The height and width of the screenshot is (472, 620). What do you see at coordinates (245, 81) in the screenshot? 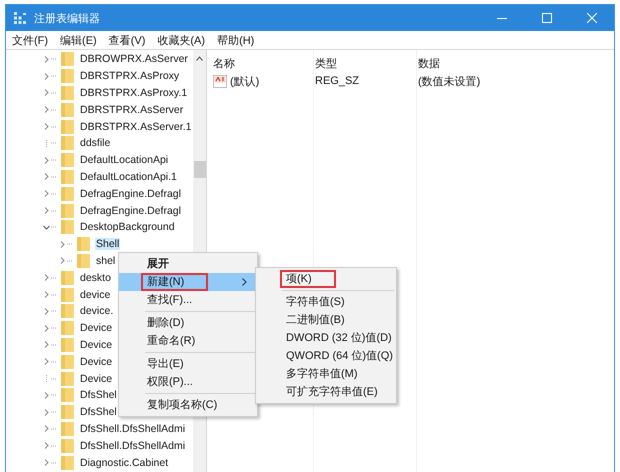
I see `table-cell-text: (默认)` at bounding box center [245, 81].